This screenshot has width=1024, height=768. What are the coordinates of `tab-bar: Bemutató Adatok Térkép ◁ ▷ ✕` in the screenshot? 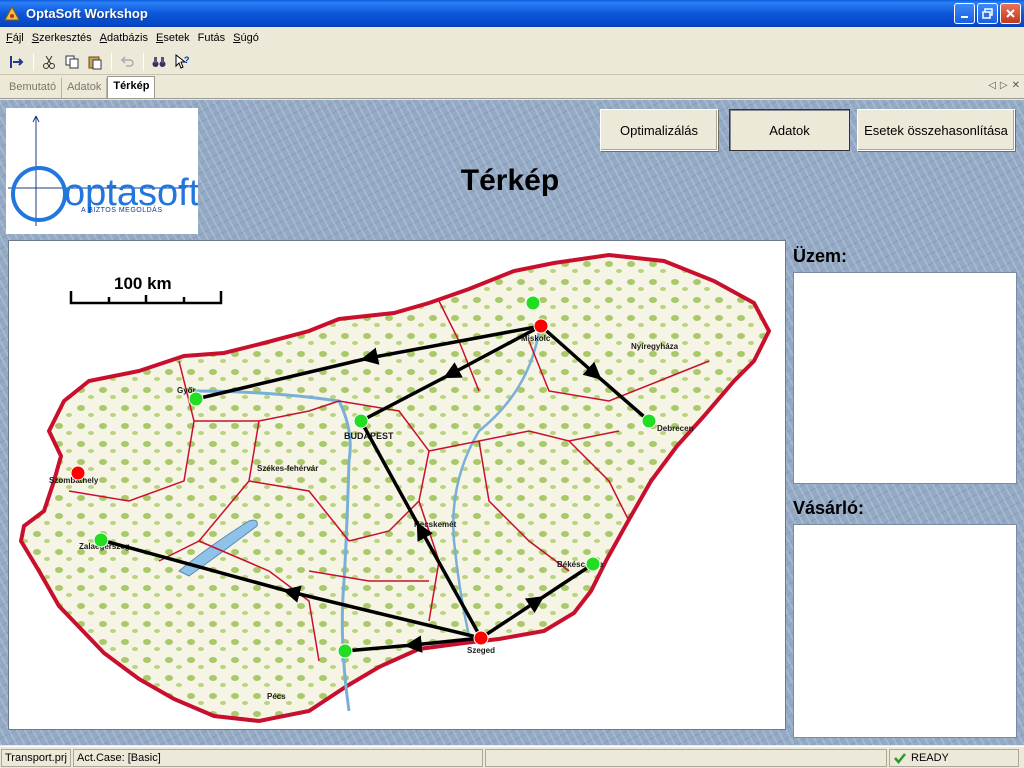 It's located at (512, 87).